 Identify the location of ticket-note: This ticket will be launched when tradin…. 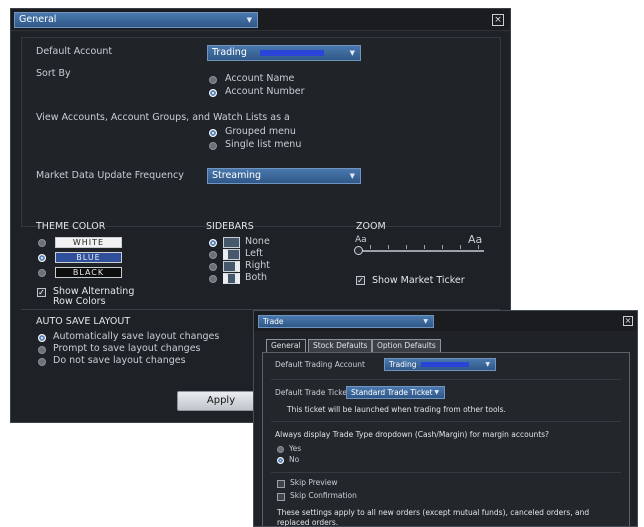
(396, 409).